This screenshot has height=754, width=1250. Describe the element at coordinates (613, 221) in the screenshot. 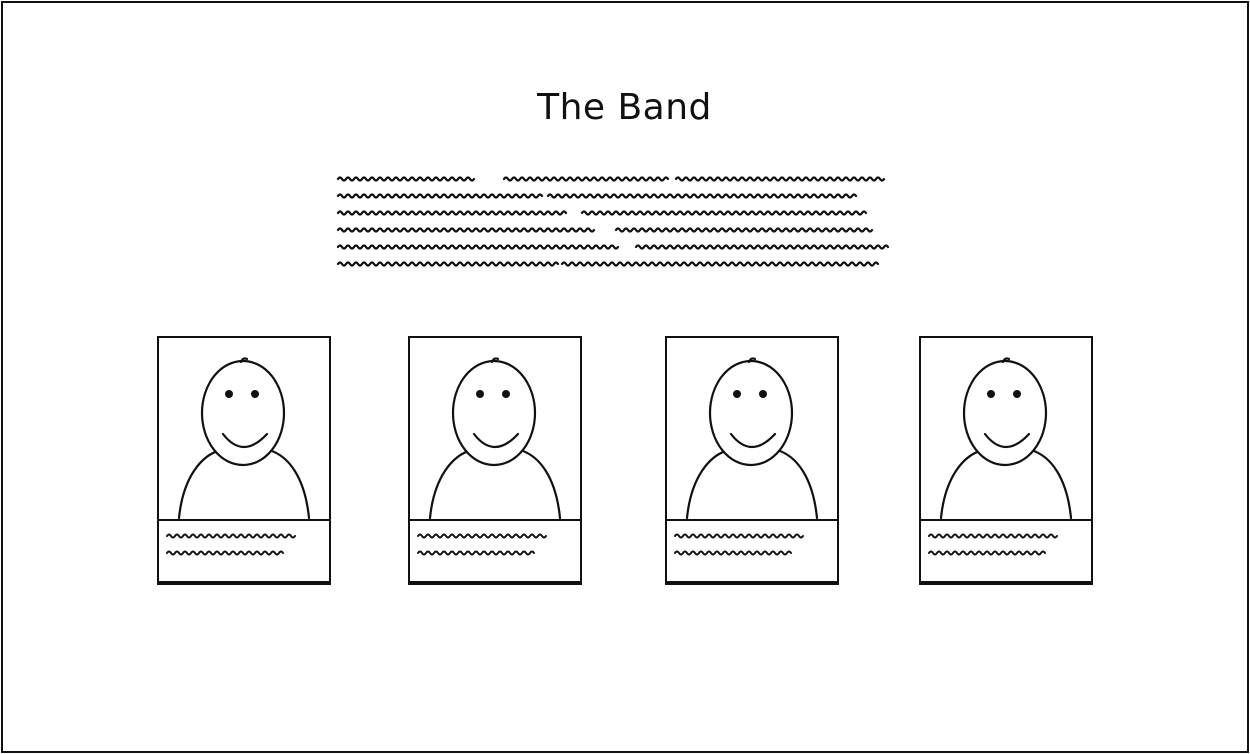

I see `intro-text-placeholder` at that location.